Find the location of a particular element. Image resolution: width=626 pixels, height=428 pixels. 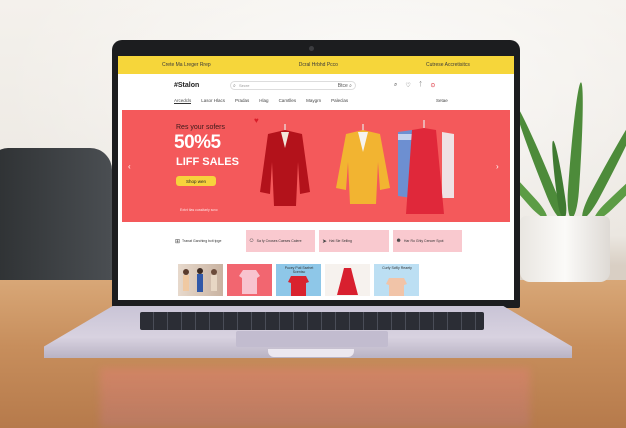

red-jacket-image is located at coordinates (285, 165).